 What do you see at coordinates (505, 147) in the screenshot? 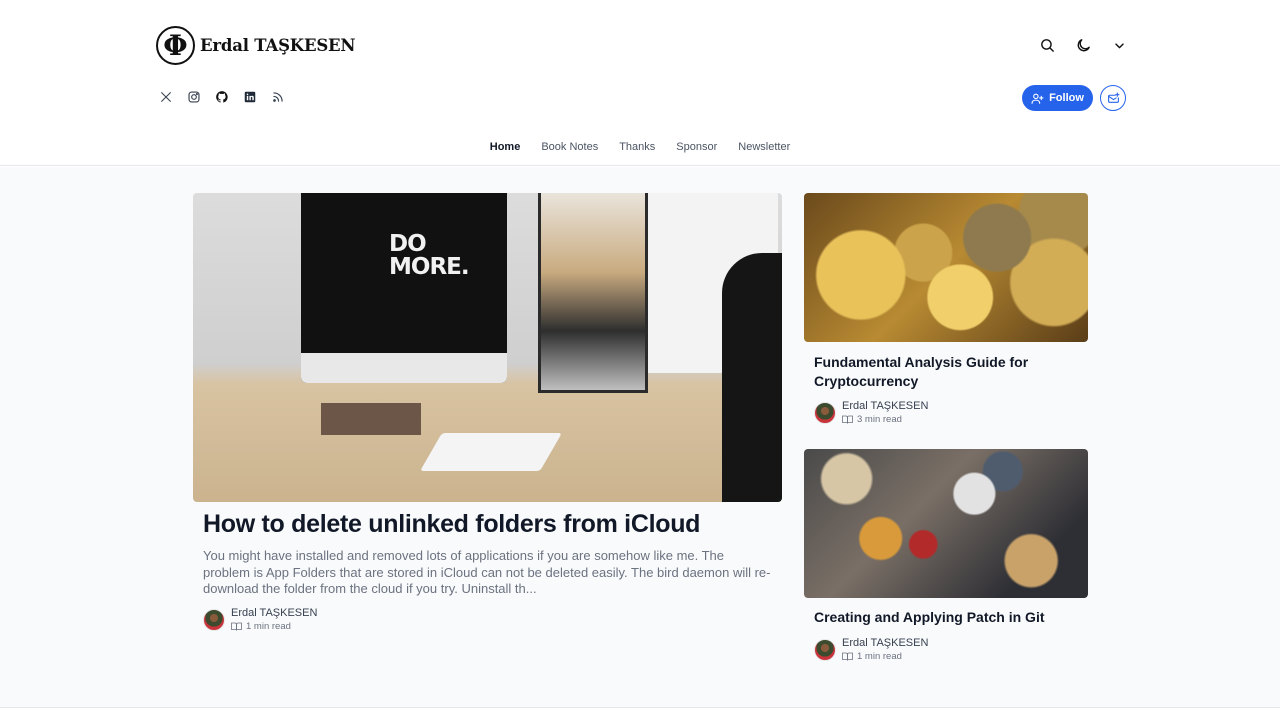
I see `nav-home: Home` at bounding box center [505, 147].